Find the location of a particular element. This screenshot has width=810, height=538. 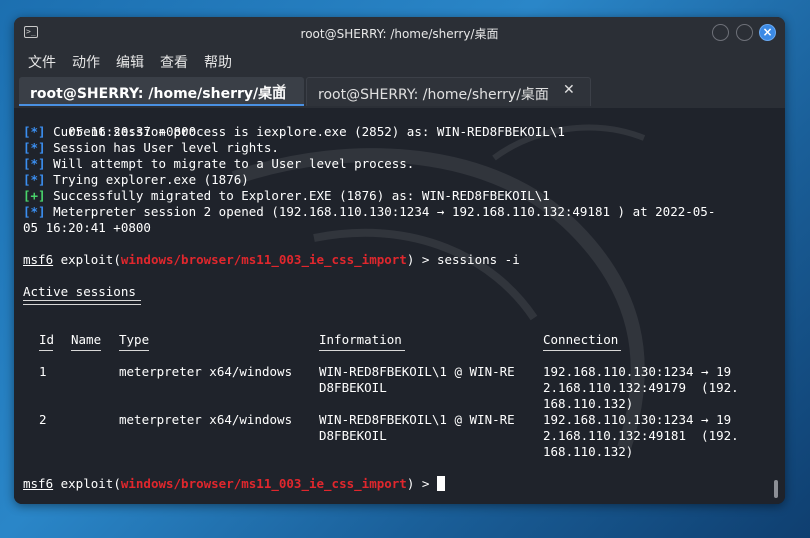

tab-1: root@SHERRY: /home/sherry/桌面 ✕ is located at coordinates (161, 91).